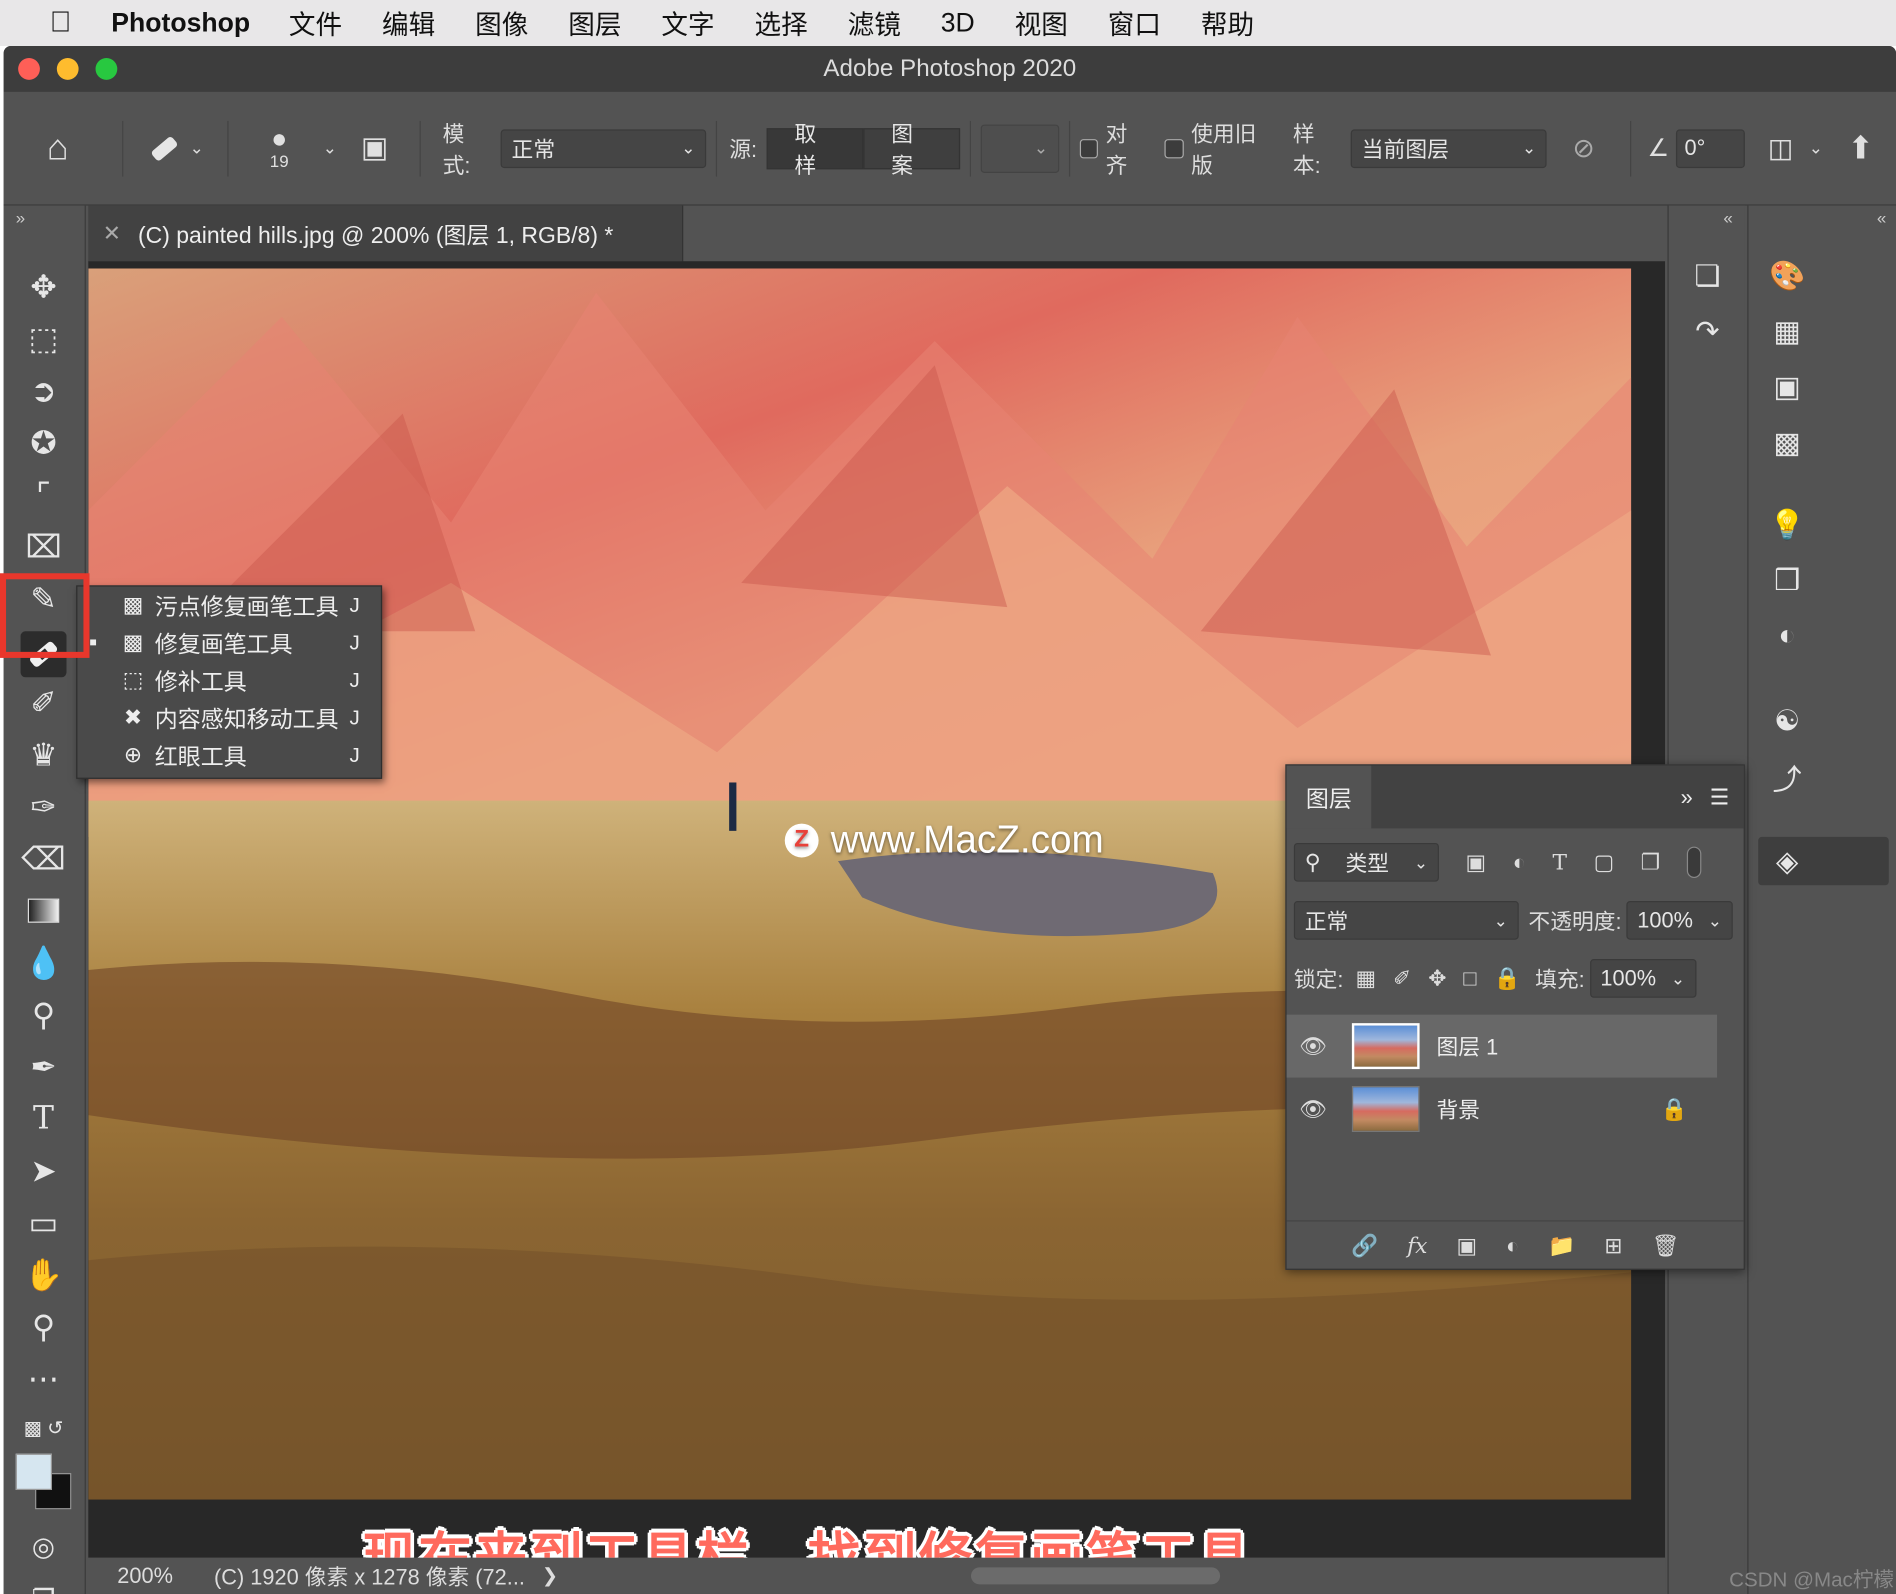 The image size is (1896, 1594). What do you see at coordinates (1089, 148) in the screenshot?
I see `aligned-checkbox` at bounding box center [1089, 148].